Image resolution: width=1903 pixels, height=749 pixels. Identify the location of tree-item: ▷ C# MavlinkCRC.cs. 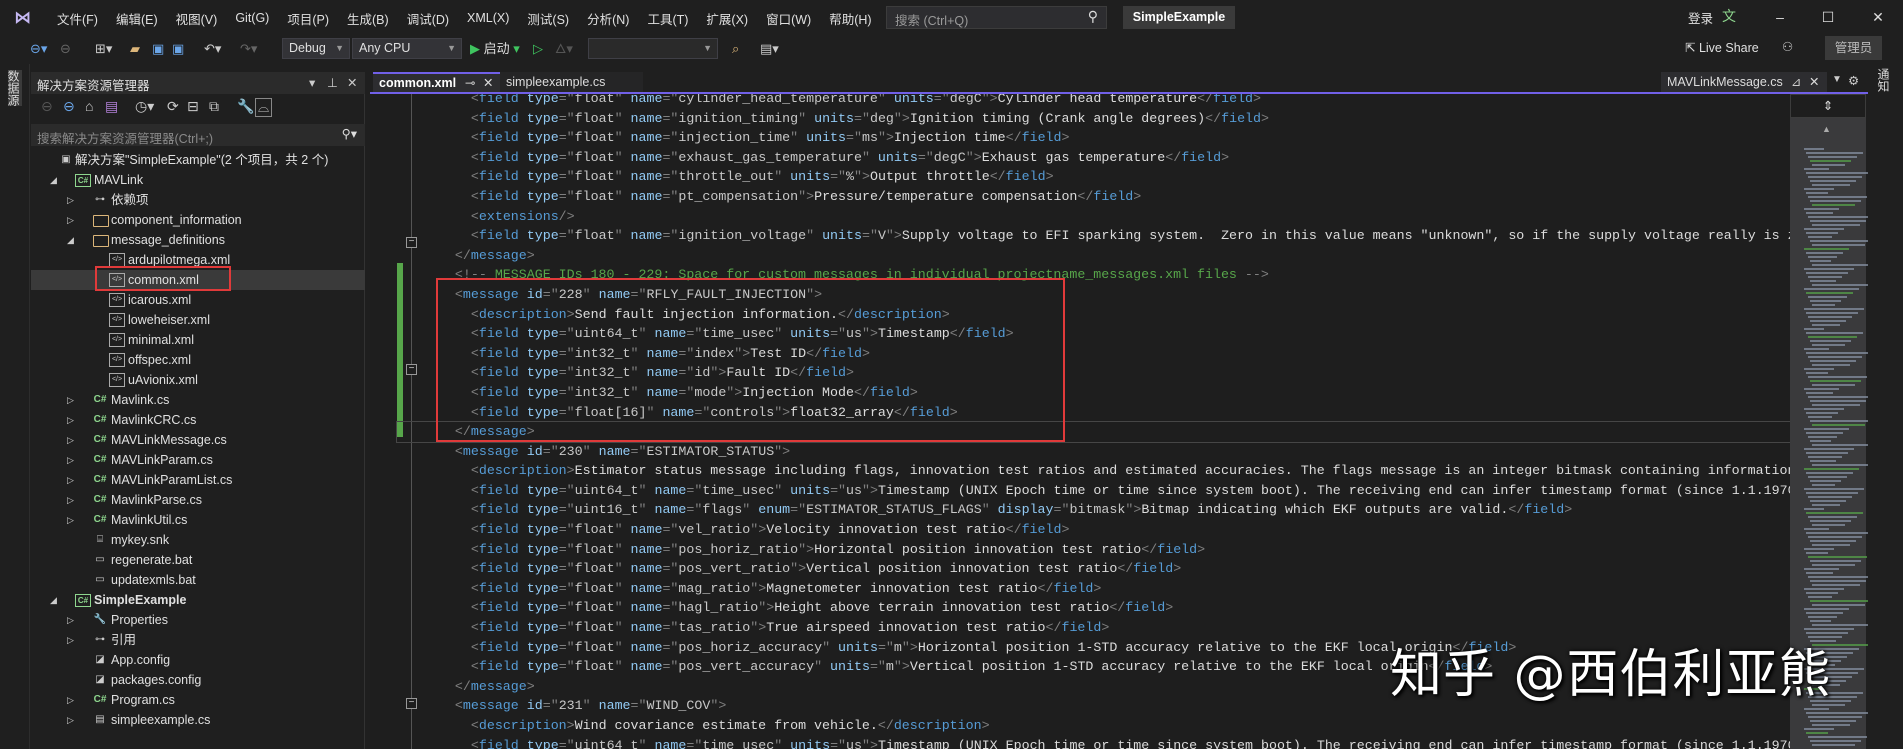
(198, 420).